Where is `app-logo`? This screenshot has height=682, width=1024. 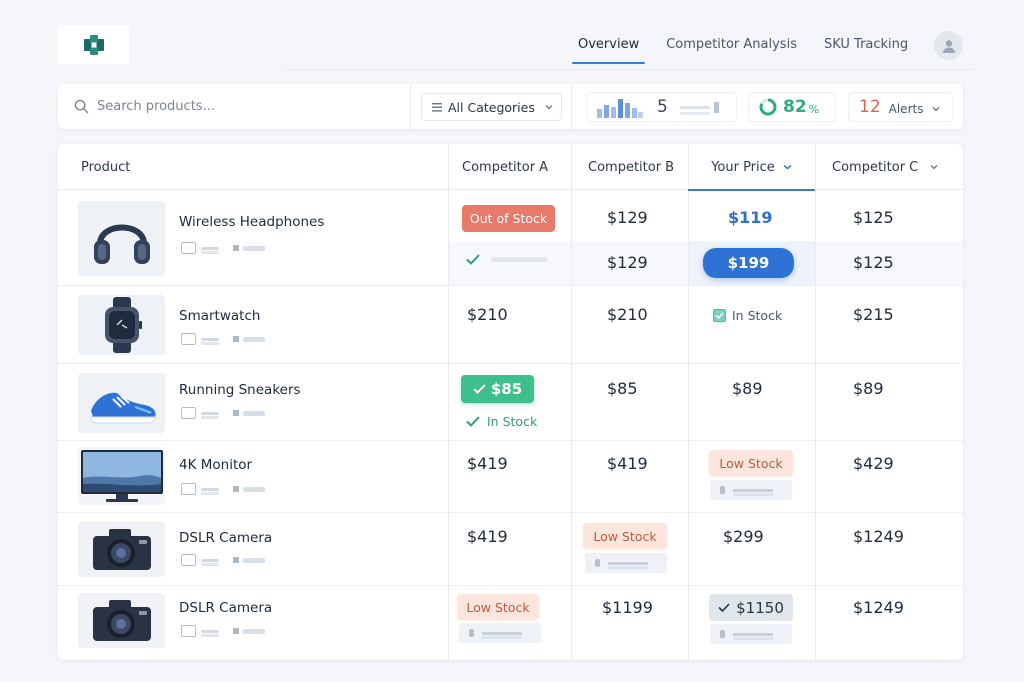
app-logo is located at coordinates (93, 44).